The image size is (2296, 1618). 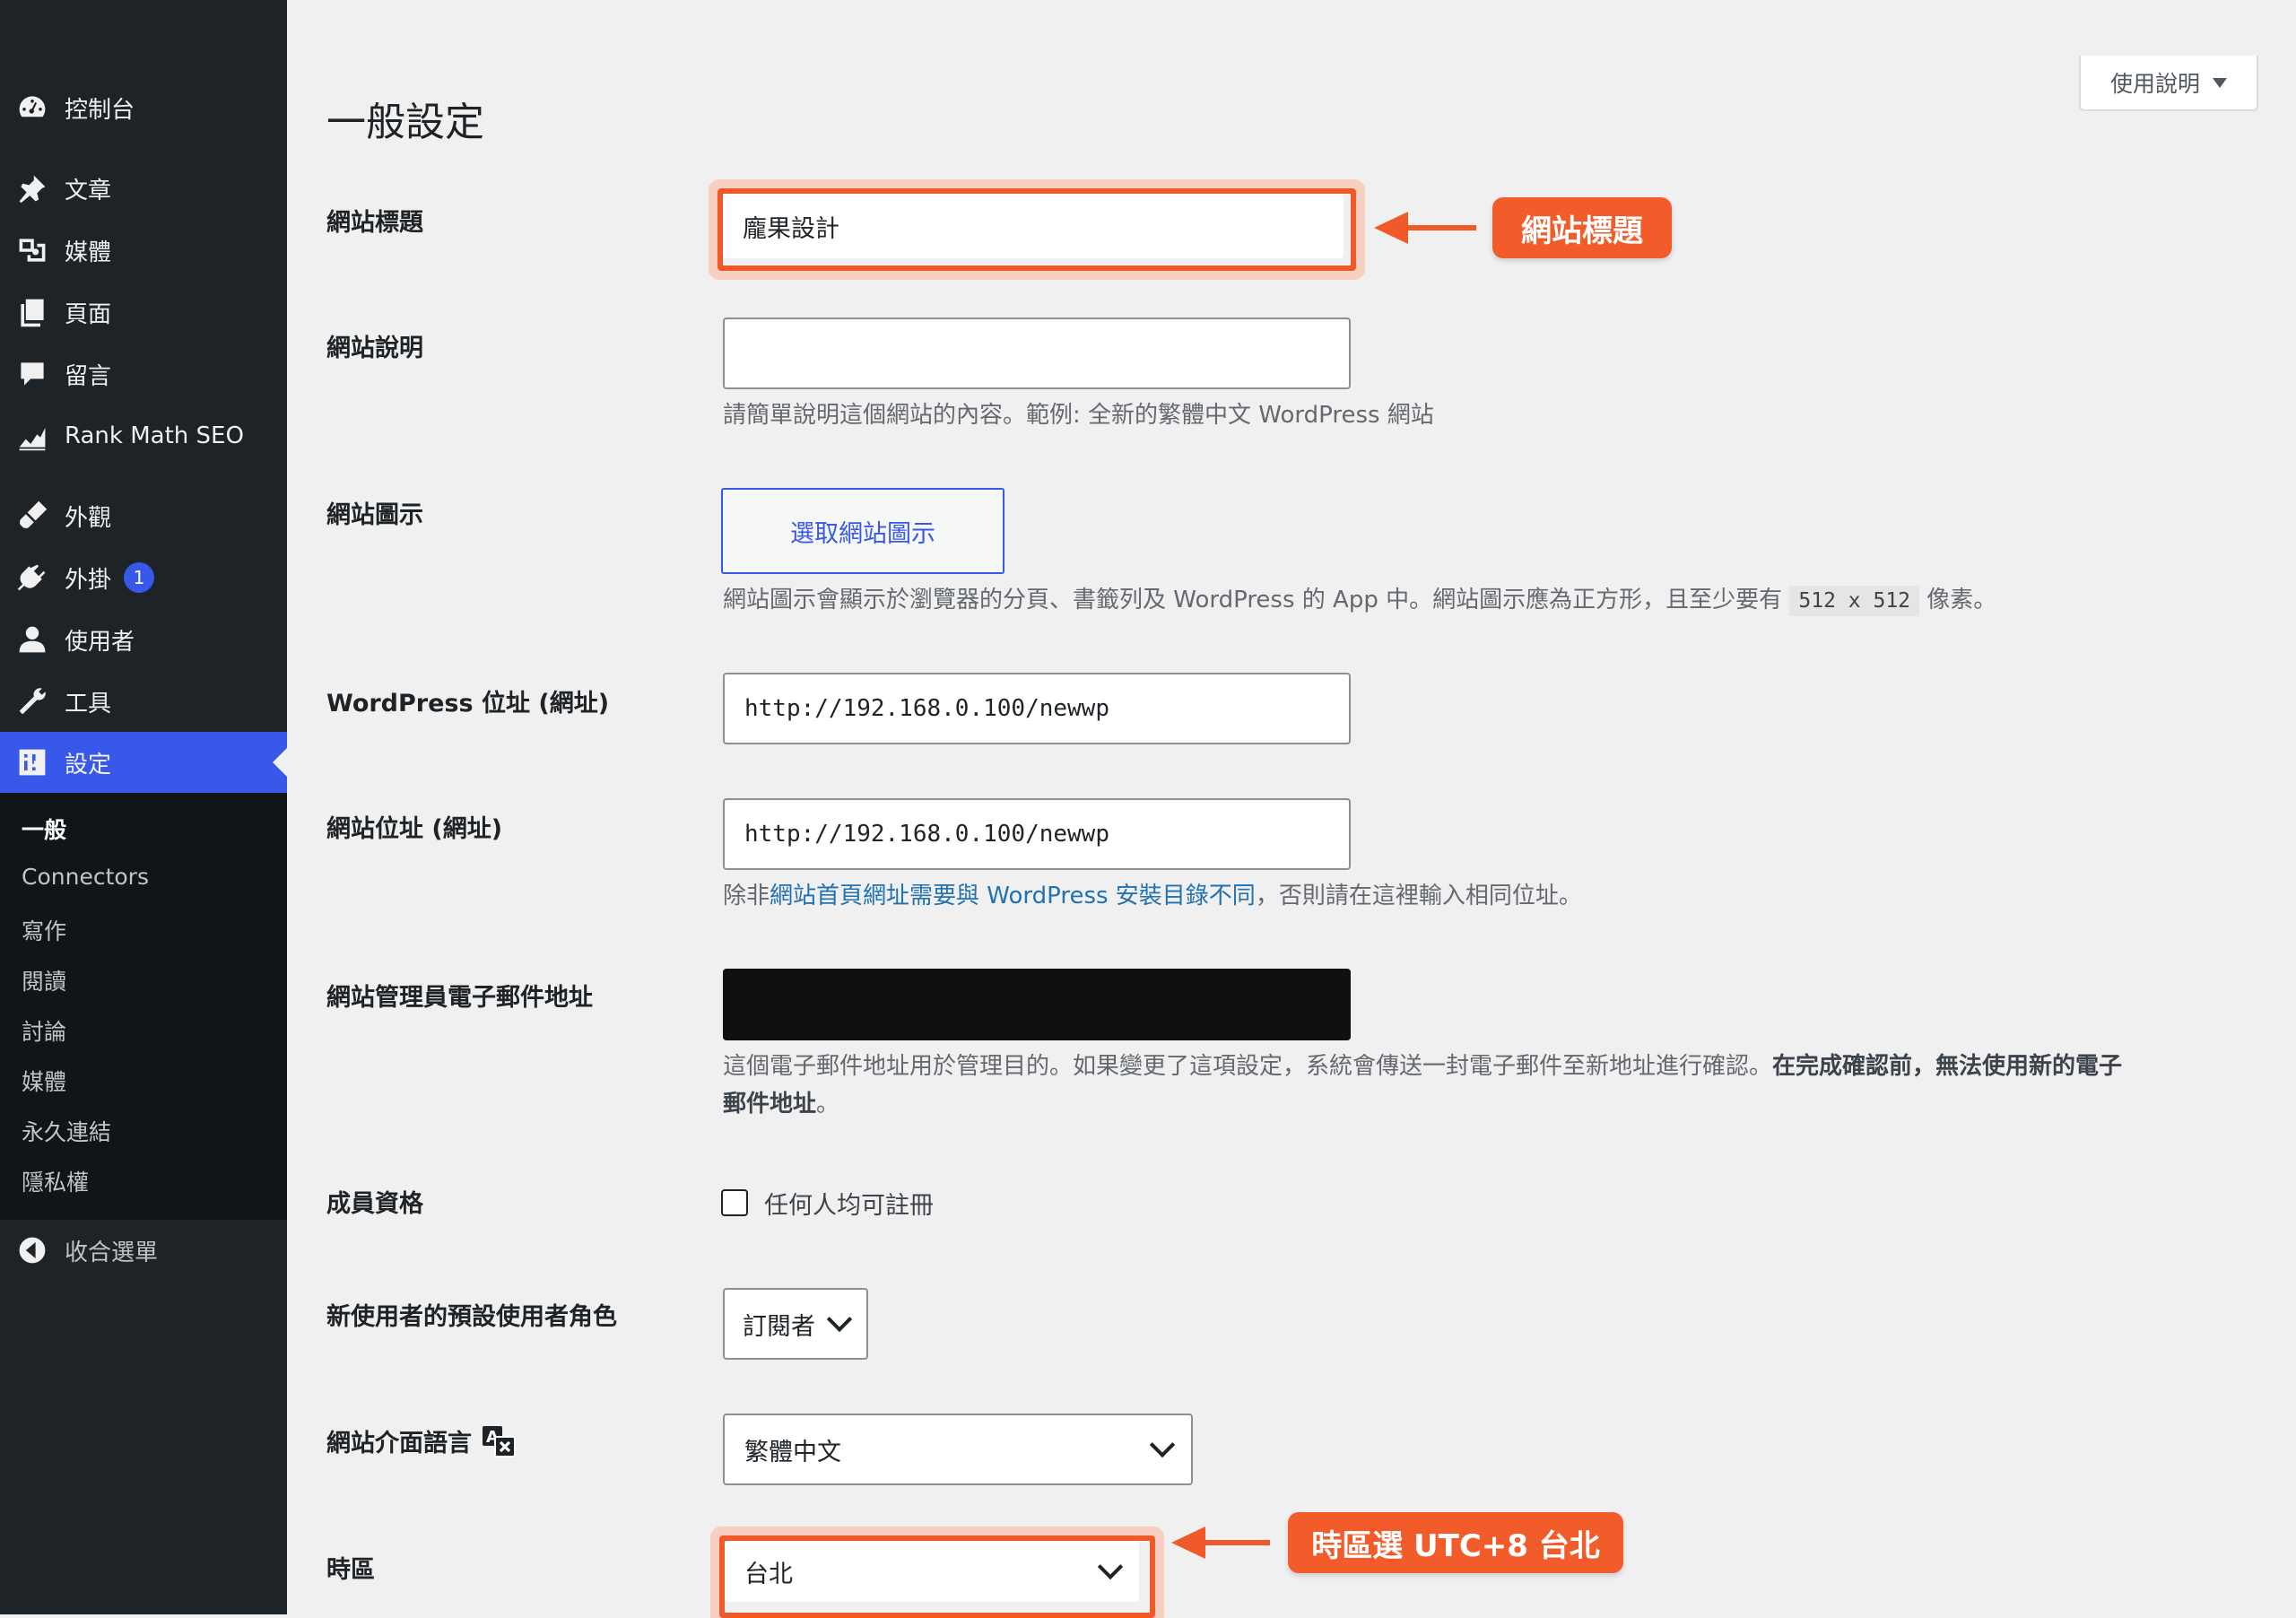 I want to click on admin-email-desc-end: 。, so click(x=828, y=1104).